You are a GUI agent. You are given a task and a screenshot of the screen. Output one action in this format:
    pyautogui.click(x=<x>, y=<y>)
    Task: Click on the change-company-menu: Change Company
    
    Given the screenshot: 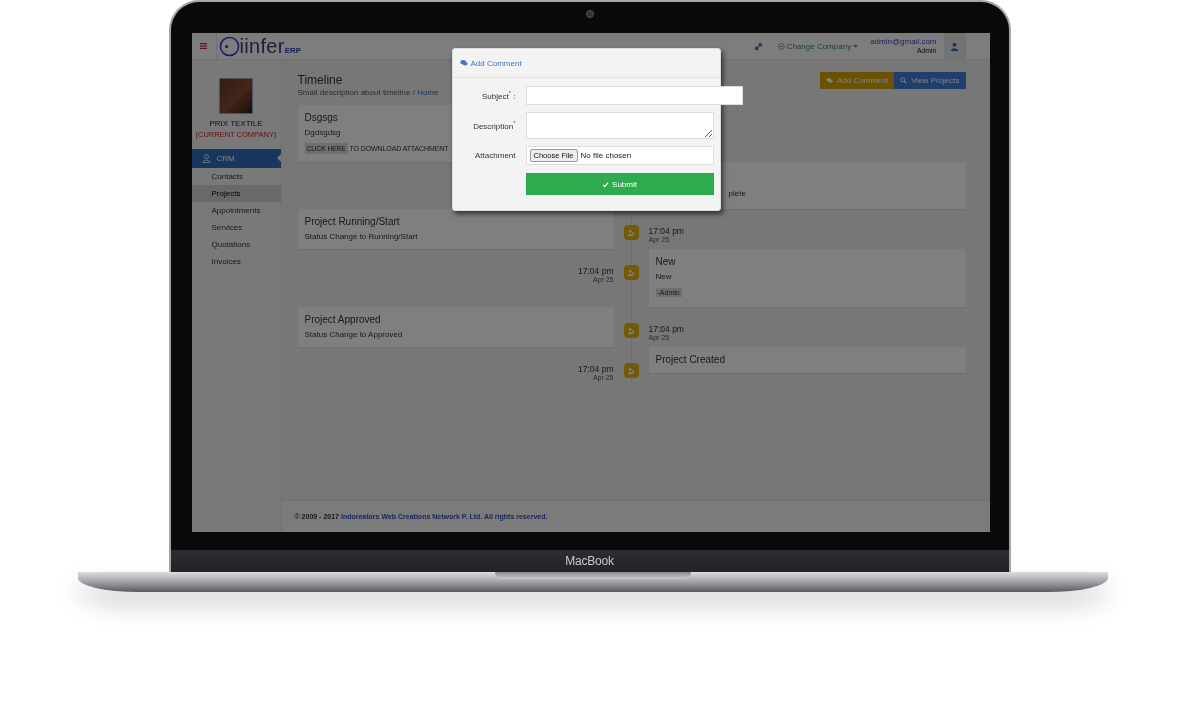 What is the action you would take?
    pyautogui.click(x=818, y=46)
    